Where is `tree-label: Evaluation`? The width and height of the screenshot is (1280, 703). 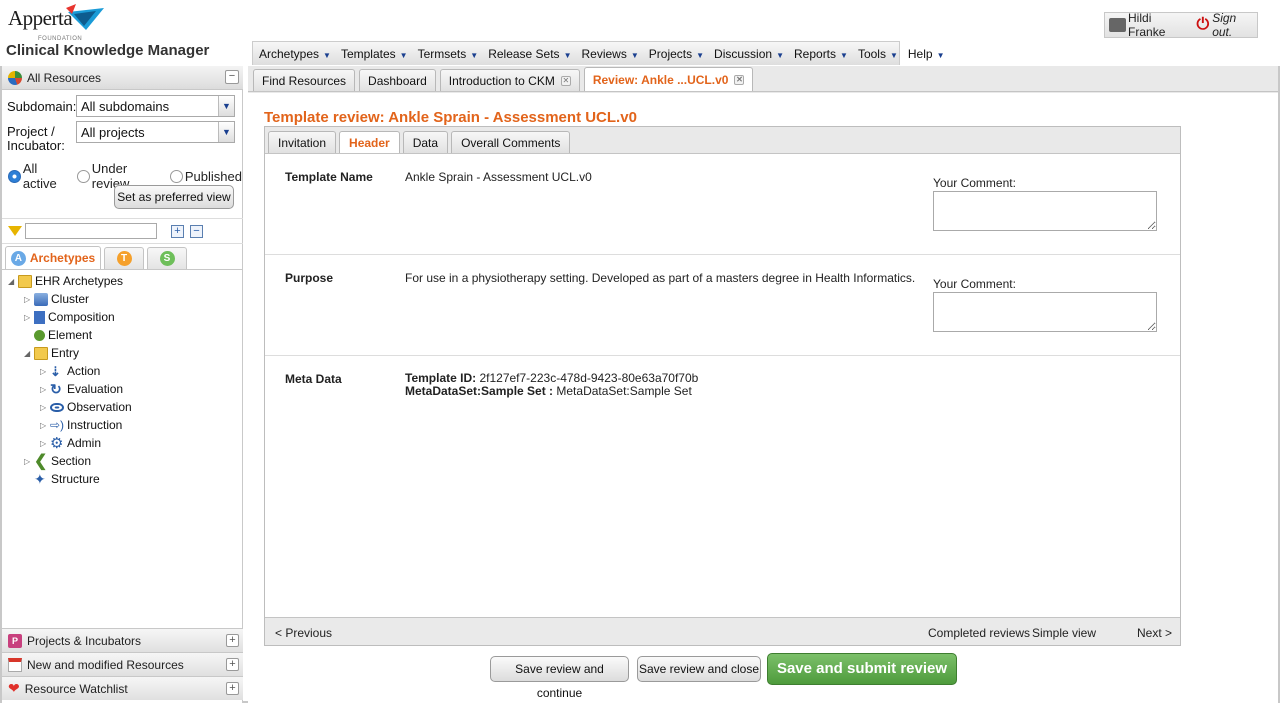 tree-label: Evaluation is located at coordinates (95, 389).